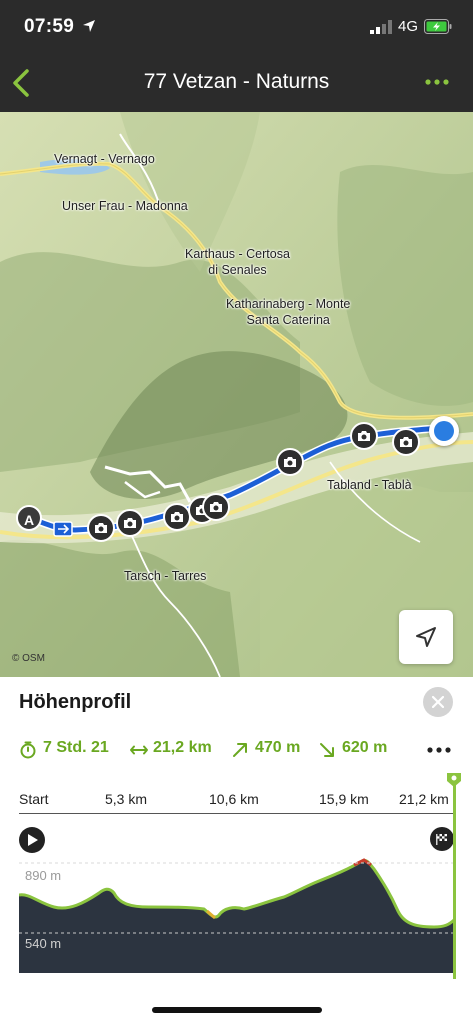  I want to click on navigation-bar: 77 Vetzan - Naturns, so click(236, 86).